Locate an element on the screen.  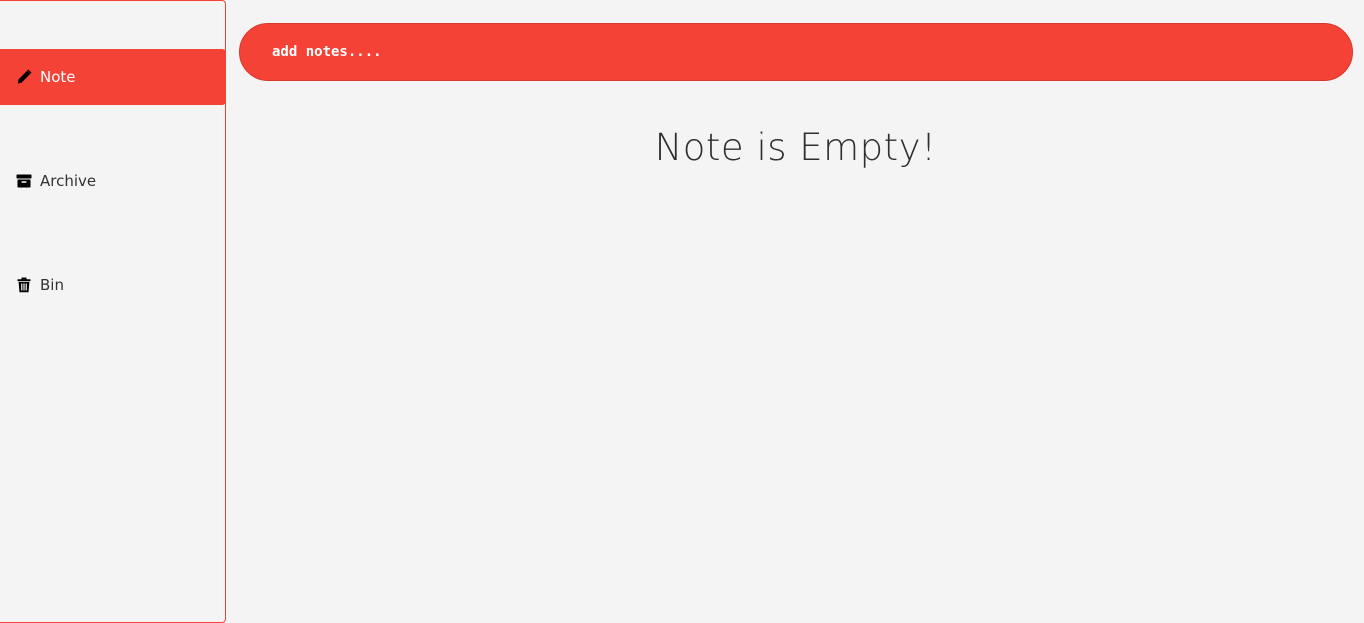
pencil-icon is located at coordinates (24, 77).